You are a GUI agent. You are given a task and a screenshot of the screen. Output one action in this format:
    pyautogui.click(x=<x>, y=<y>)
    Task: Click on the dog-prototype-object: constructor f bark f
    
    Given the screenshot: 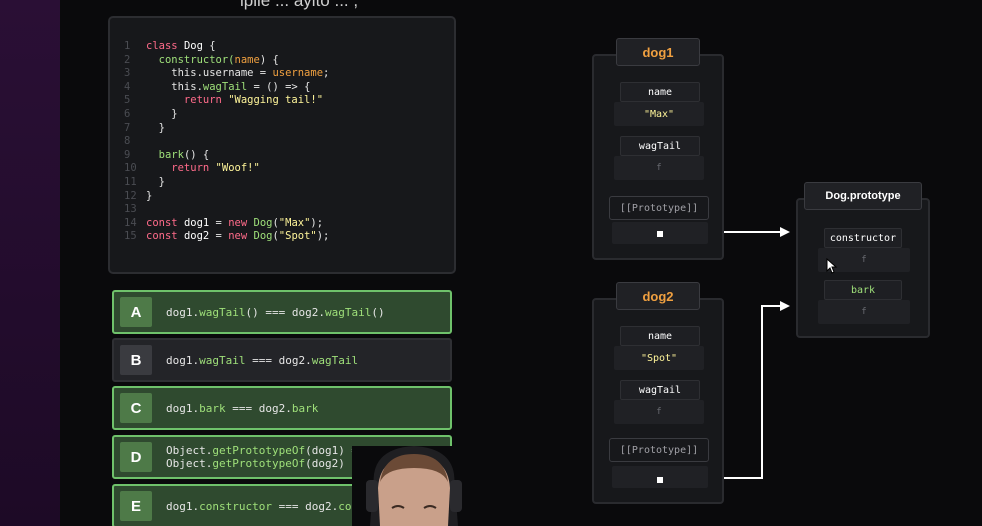 What is the action you would take?
    pyautogui.click(x=863, y=268)
    